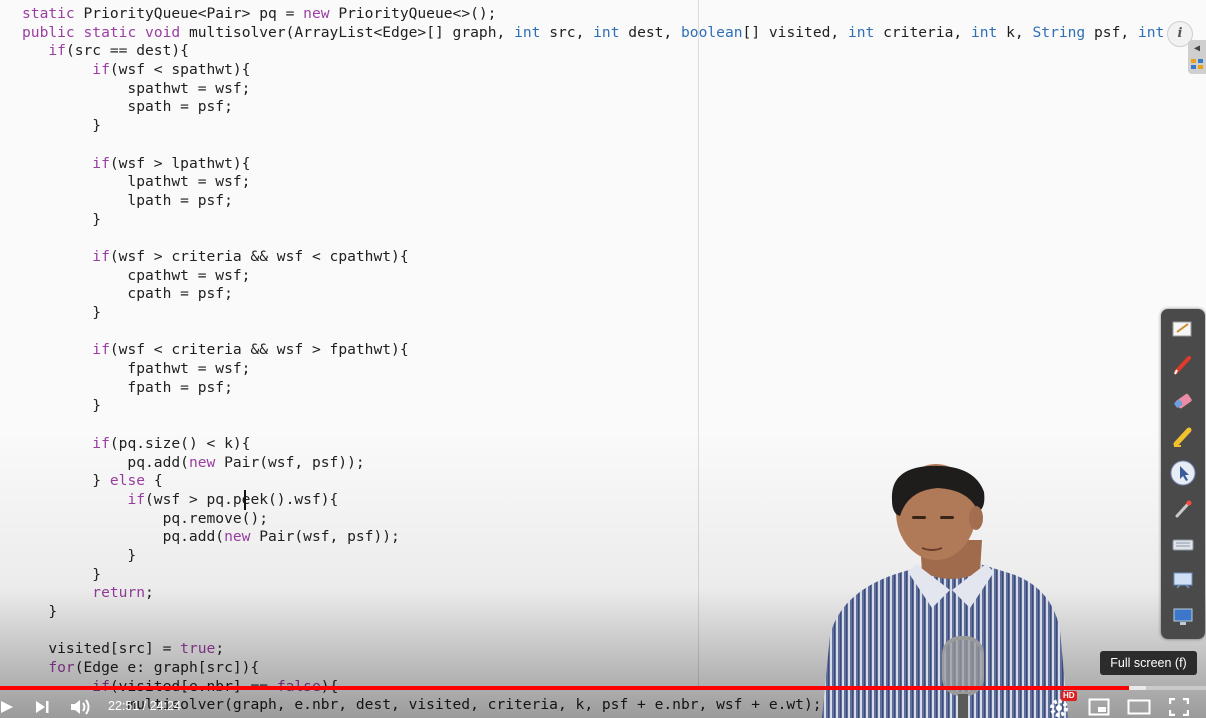 This screenshot has width=1206, height=718. What do you see at coordinates (127, 294) in the screenshot?
I see `code-line: cpath = psf;` at bounding box center [127, 294].